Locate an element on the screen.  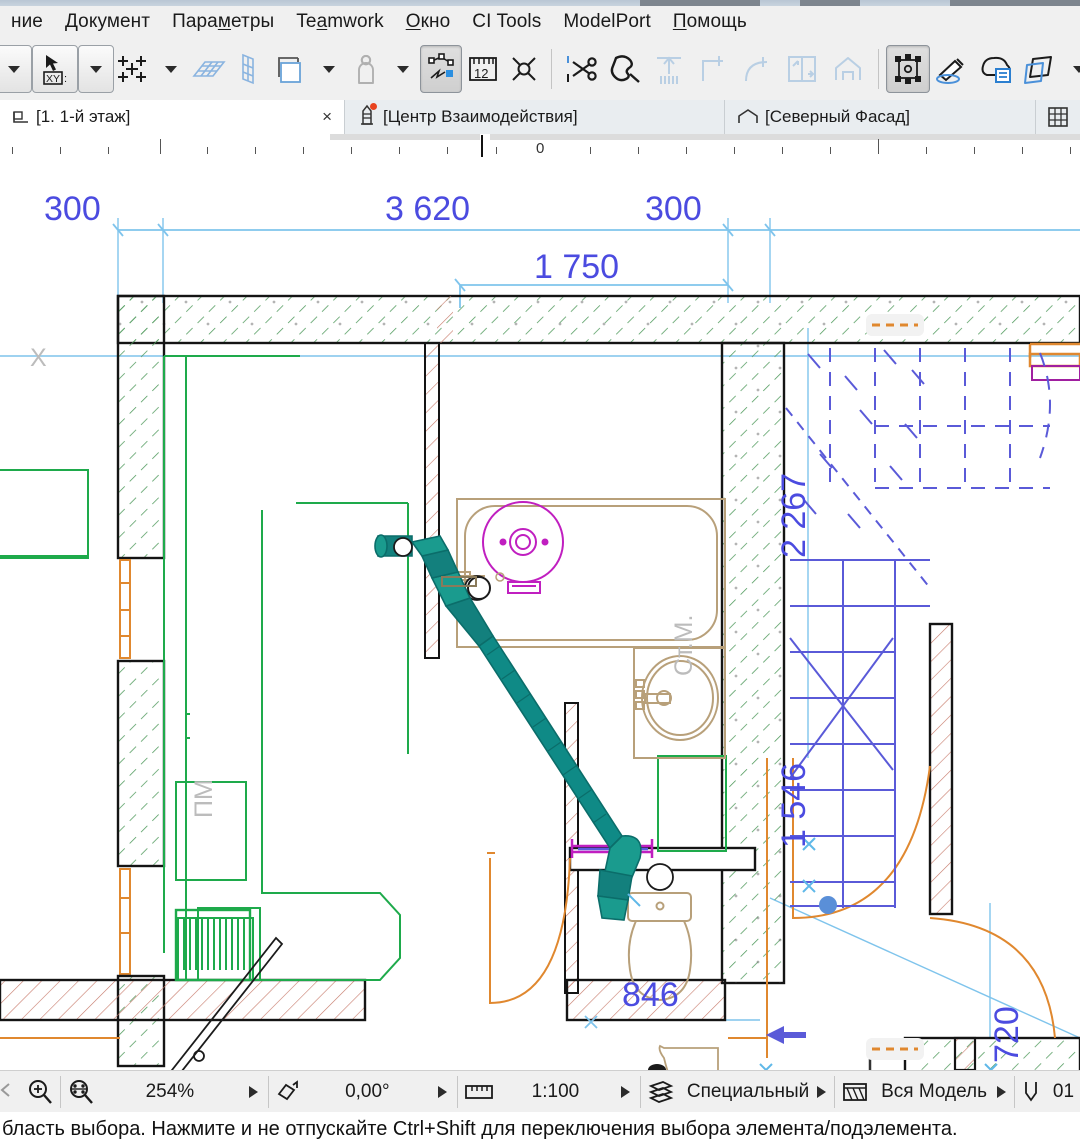
menu-document: Документ is located at coordinates (107, 22).